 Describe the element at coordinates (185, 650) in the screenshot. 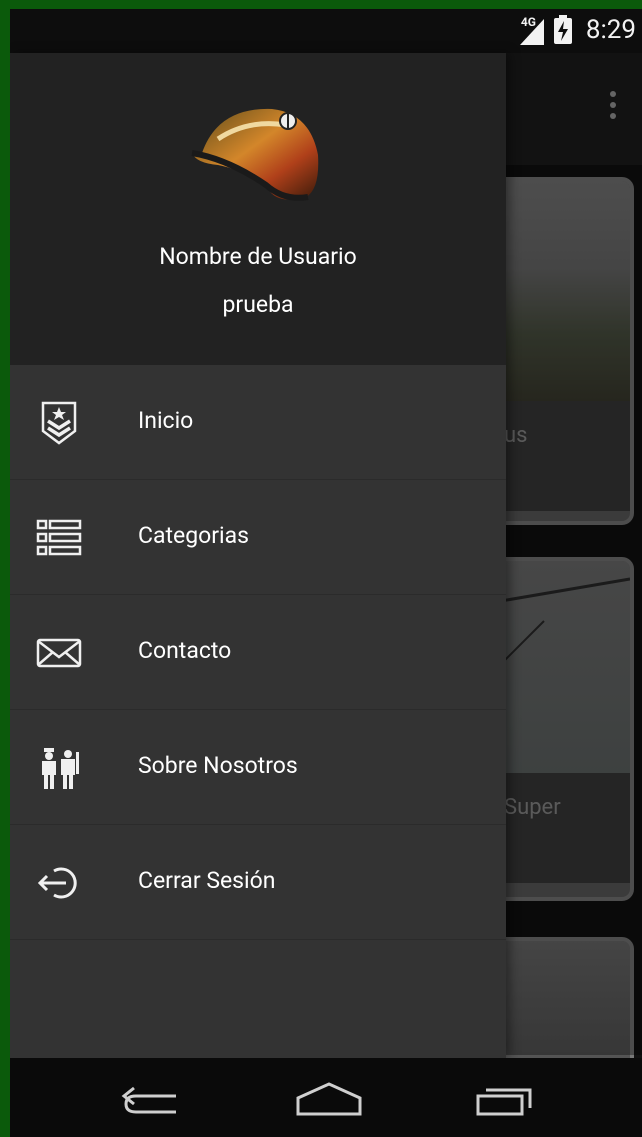

I see `menu-item-label: Contacto` at that location.